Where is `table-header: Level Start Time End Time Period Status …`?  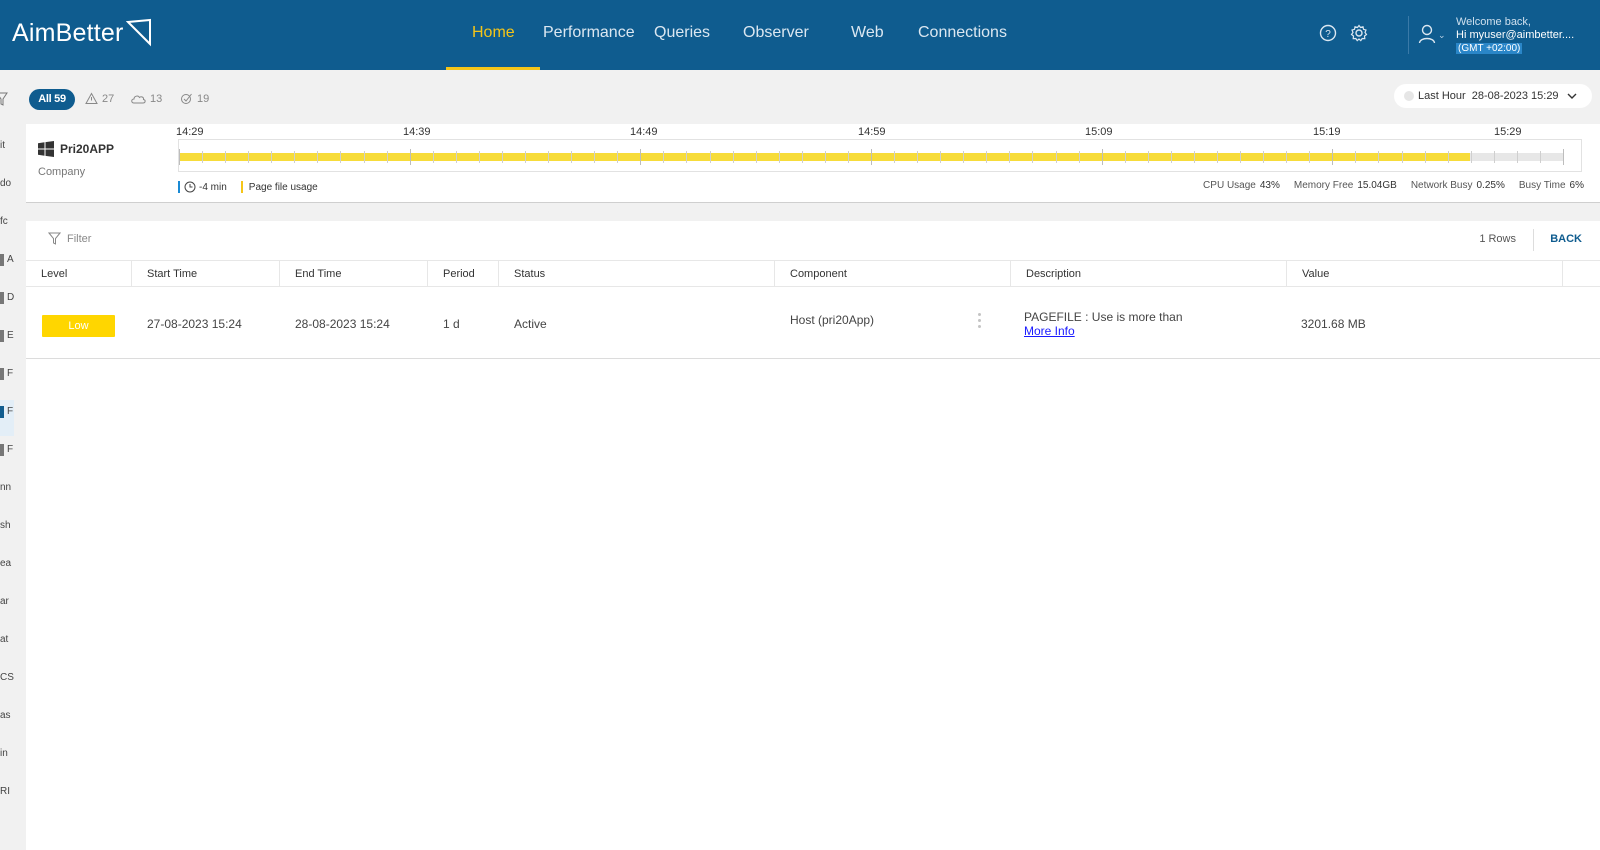 table-header: Level Start Time End Time Period Status … is located at coordinates (813, 273).